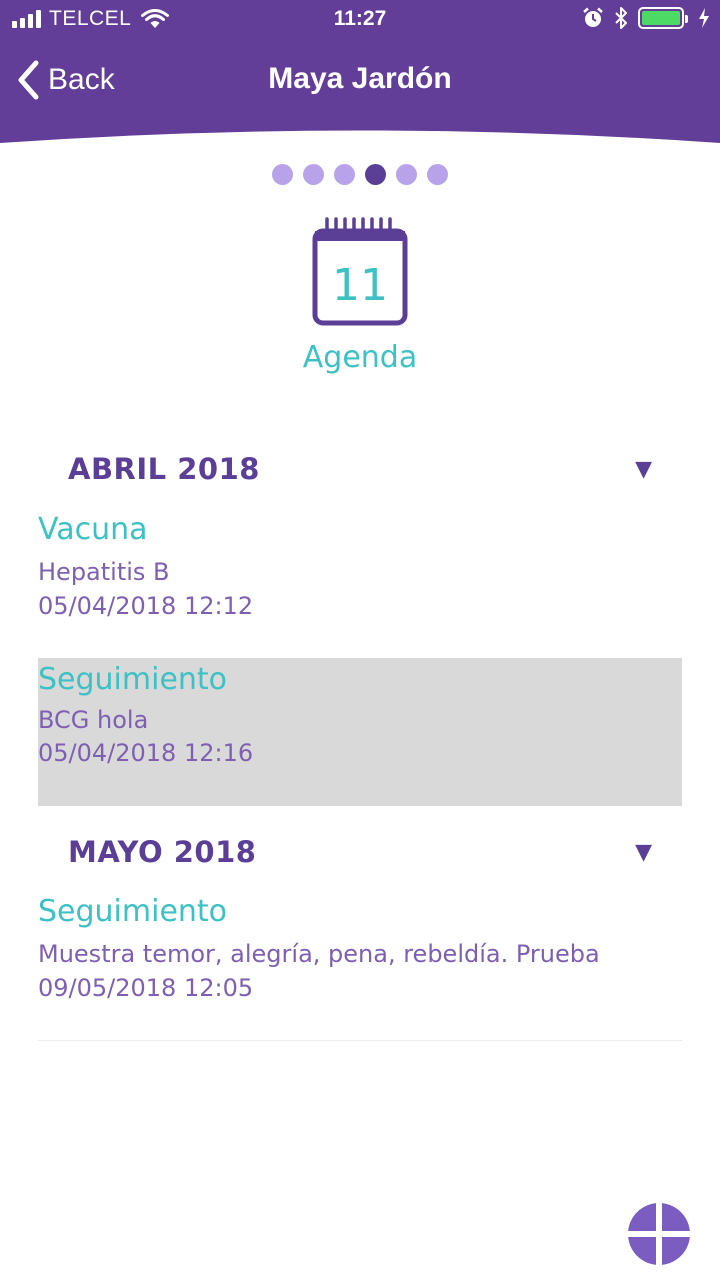  Describe the element at coordinates (360, 174) in the screenshot. I see `page-indicator` at that location.